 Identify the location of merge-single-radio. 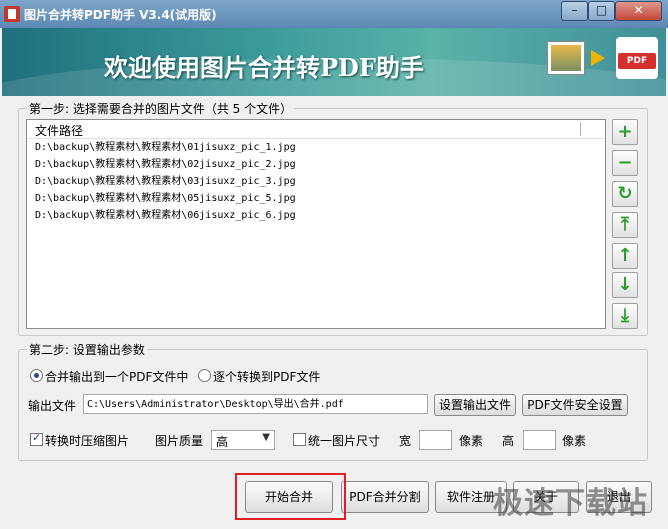
(36, 375).